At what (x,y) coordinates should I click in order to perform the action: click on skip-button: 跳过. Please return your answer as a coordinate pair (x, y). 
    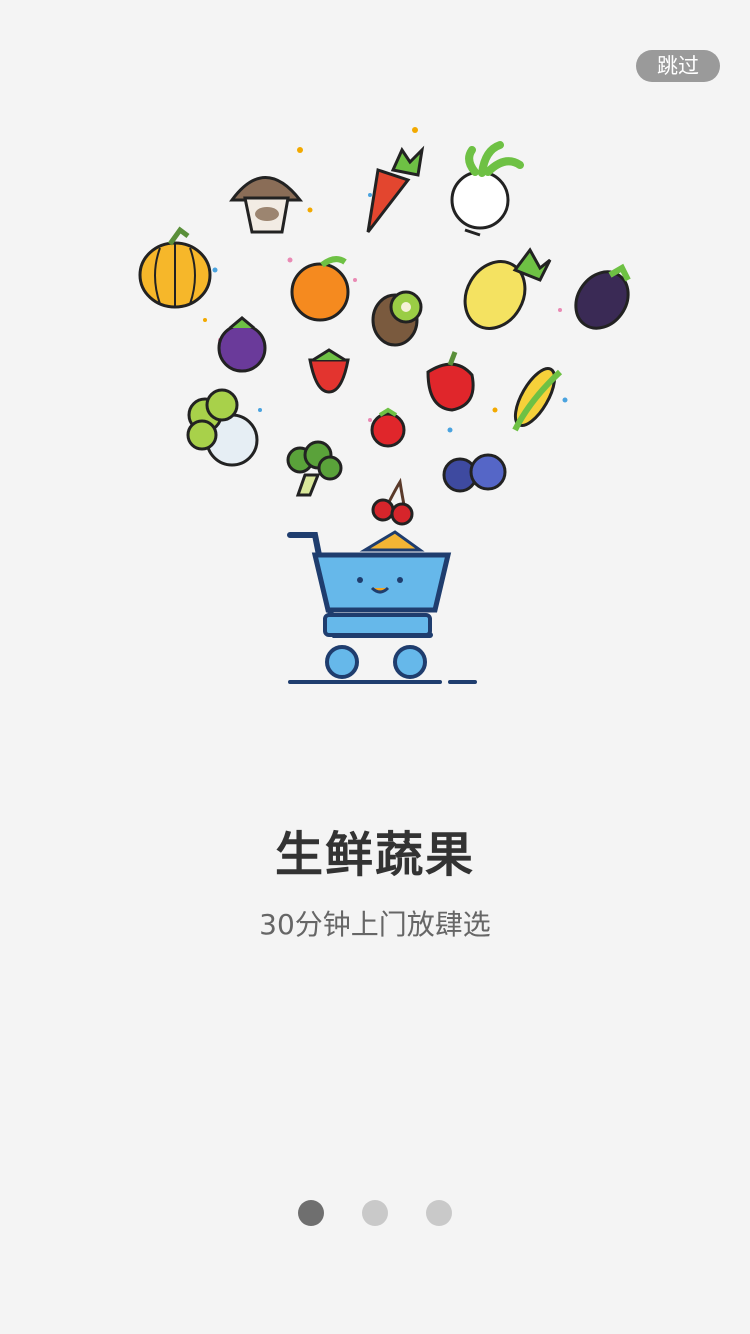
    Looking at the image, I should click on (678, 66).